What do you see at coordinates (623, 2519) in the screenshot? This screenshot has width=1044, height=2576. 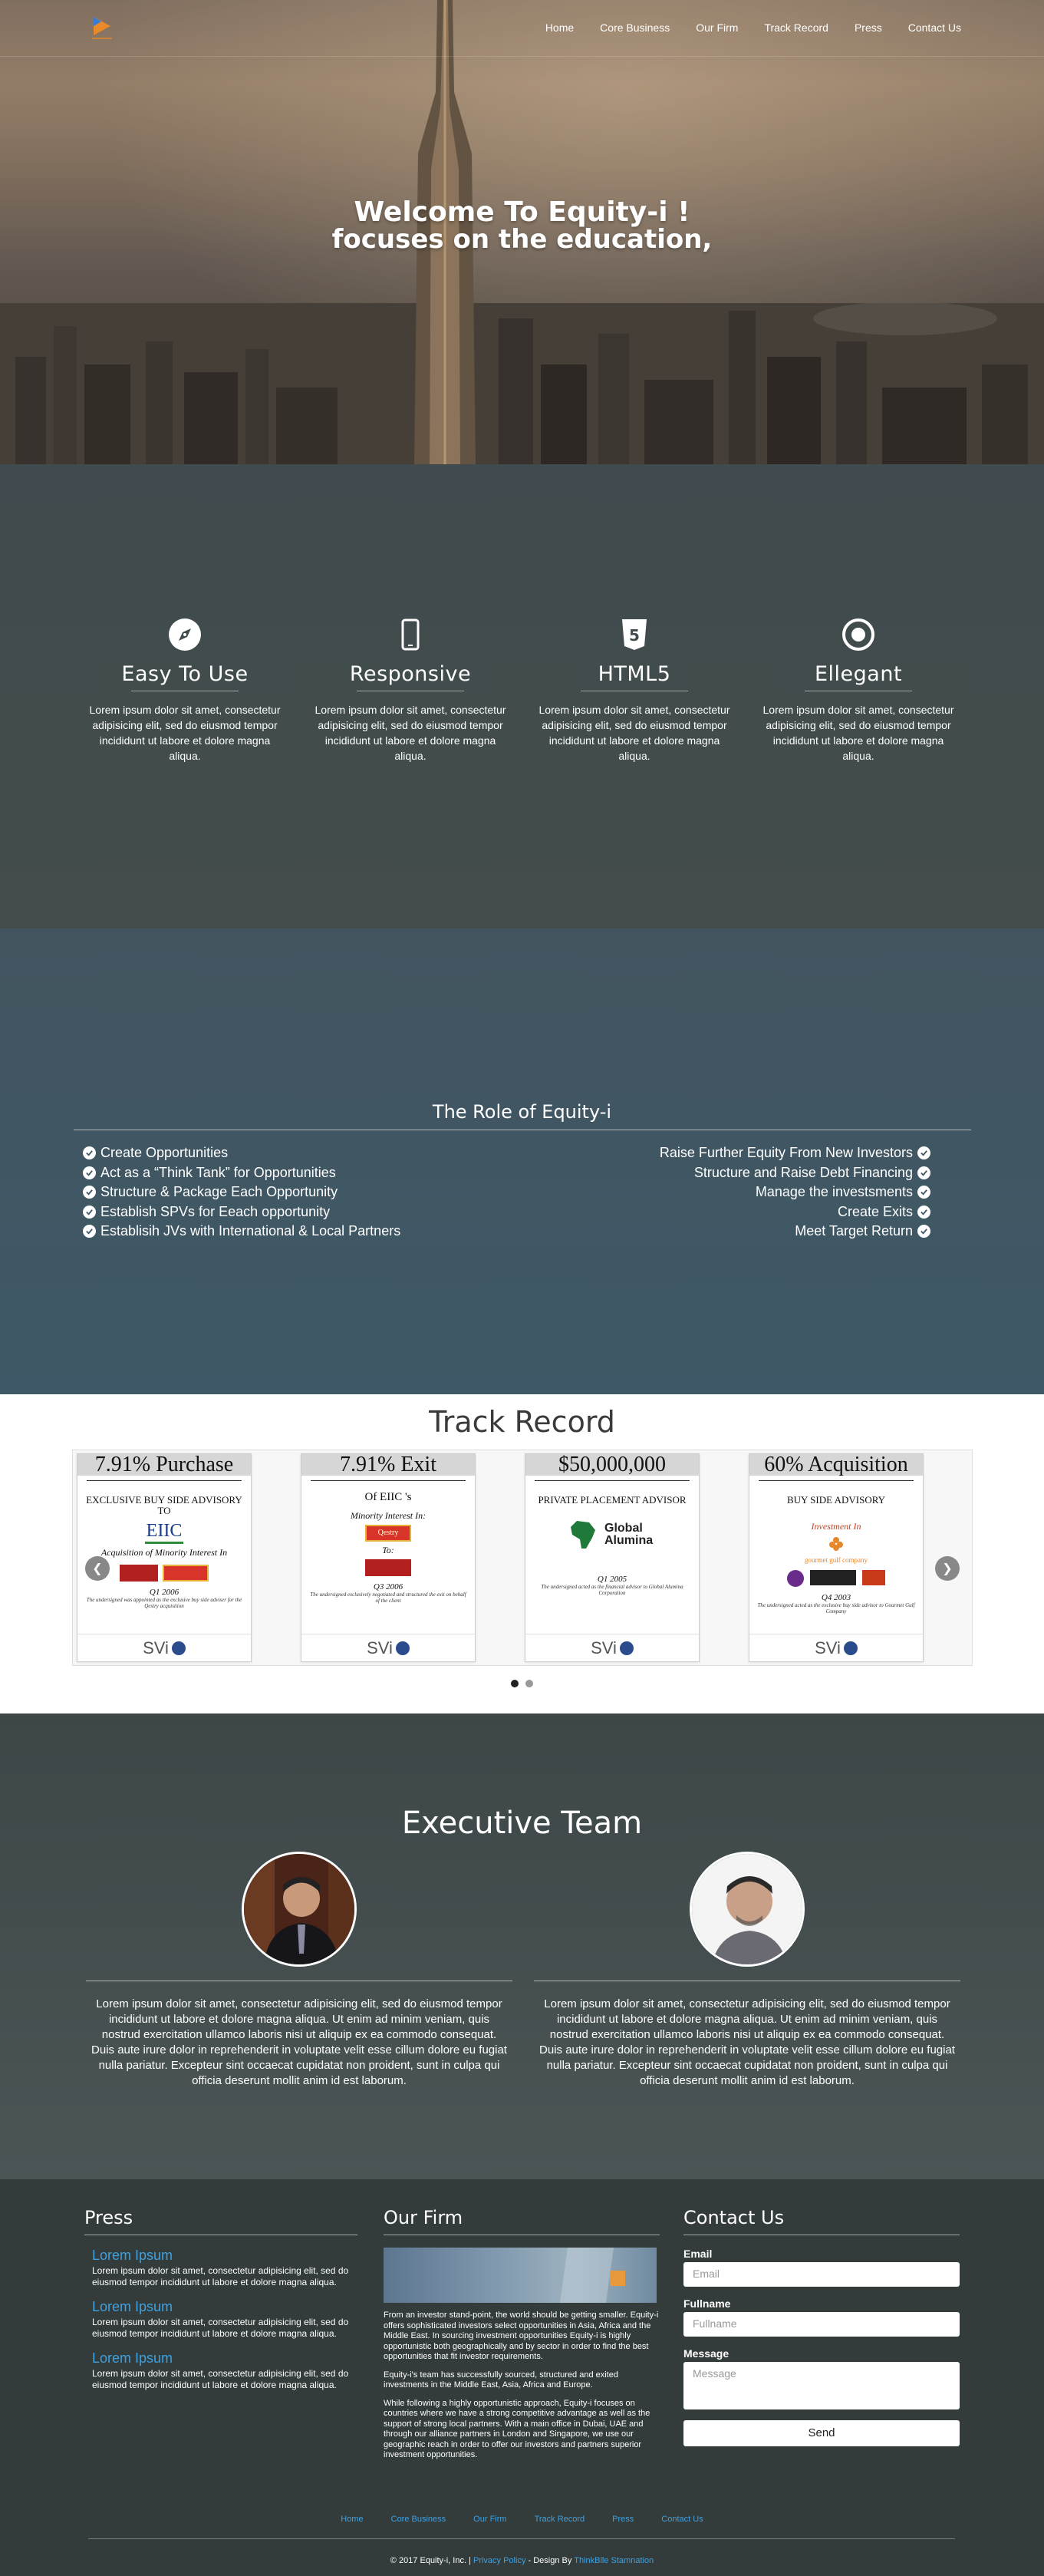 I see `footer-nav-press: Press` at bounding box center [623, 2519].